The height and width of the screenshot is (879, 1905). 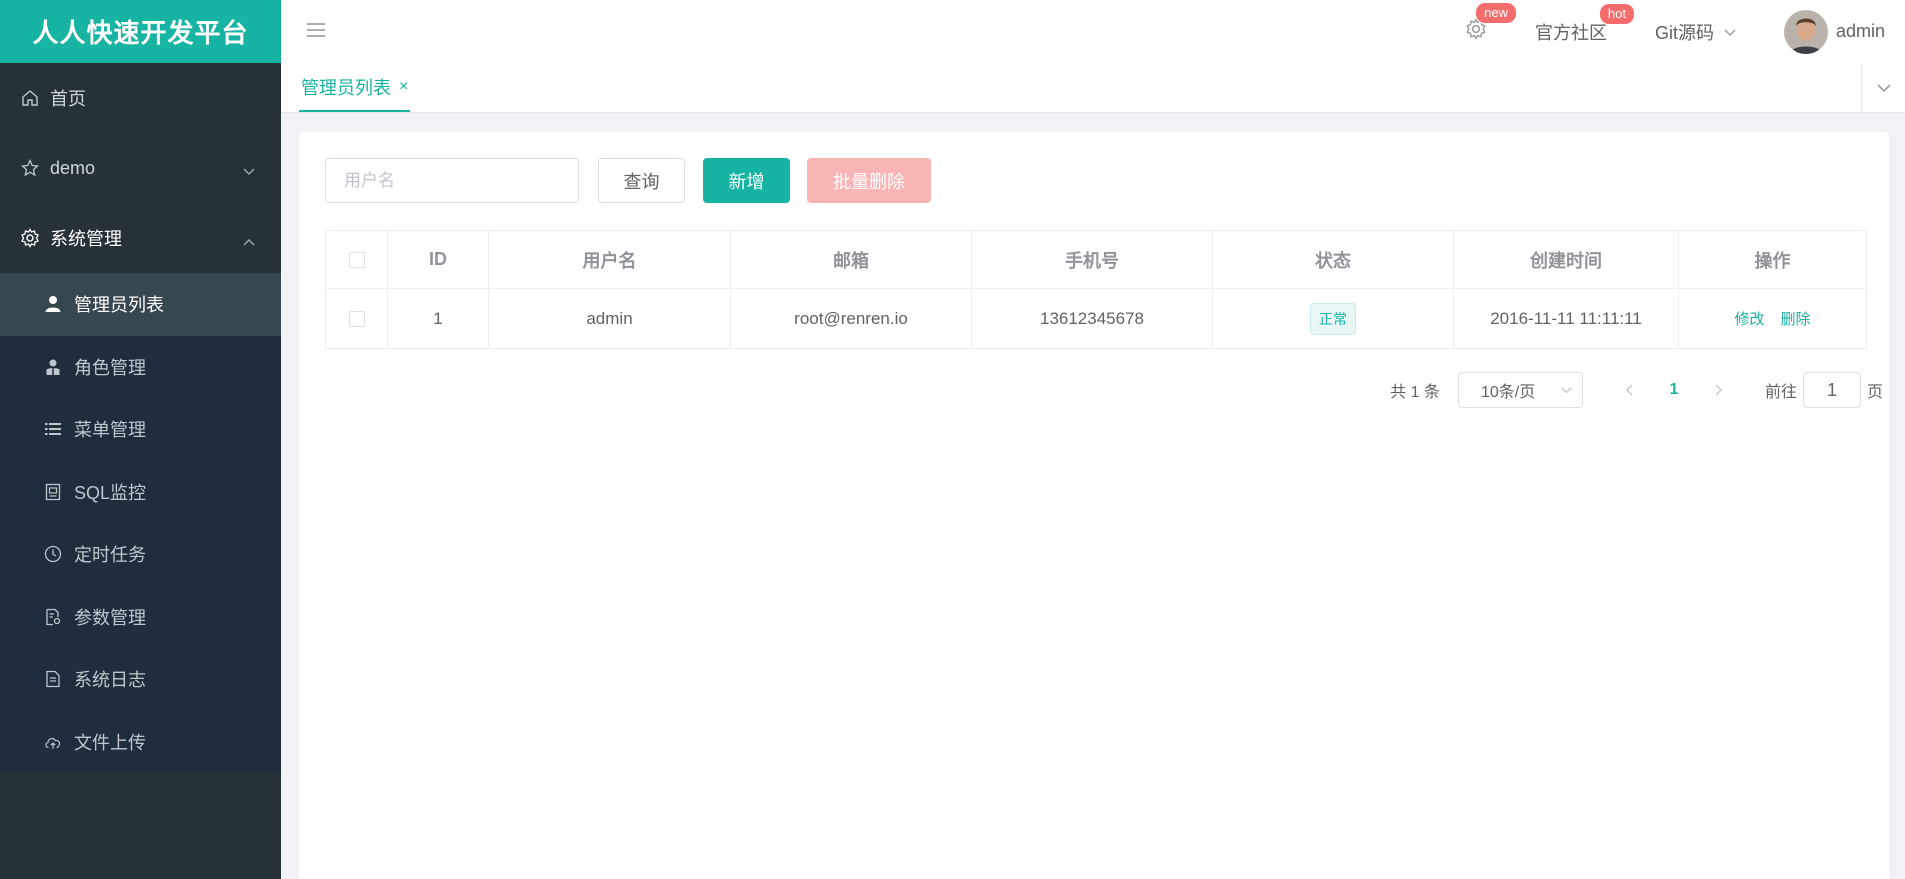 What do you see at coordinates (30, 98) in the screenshot?
I see `home-icon` at bounding box center [30, 98].